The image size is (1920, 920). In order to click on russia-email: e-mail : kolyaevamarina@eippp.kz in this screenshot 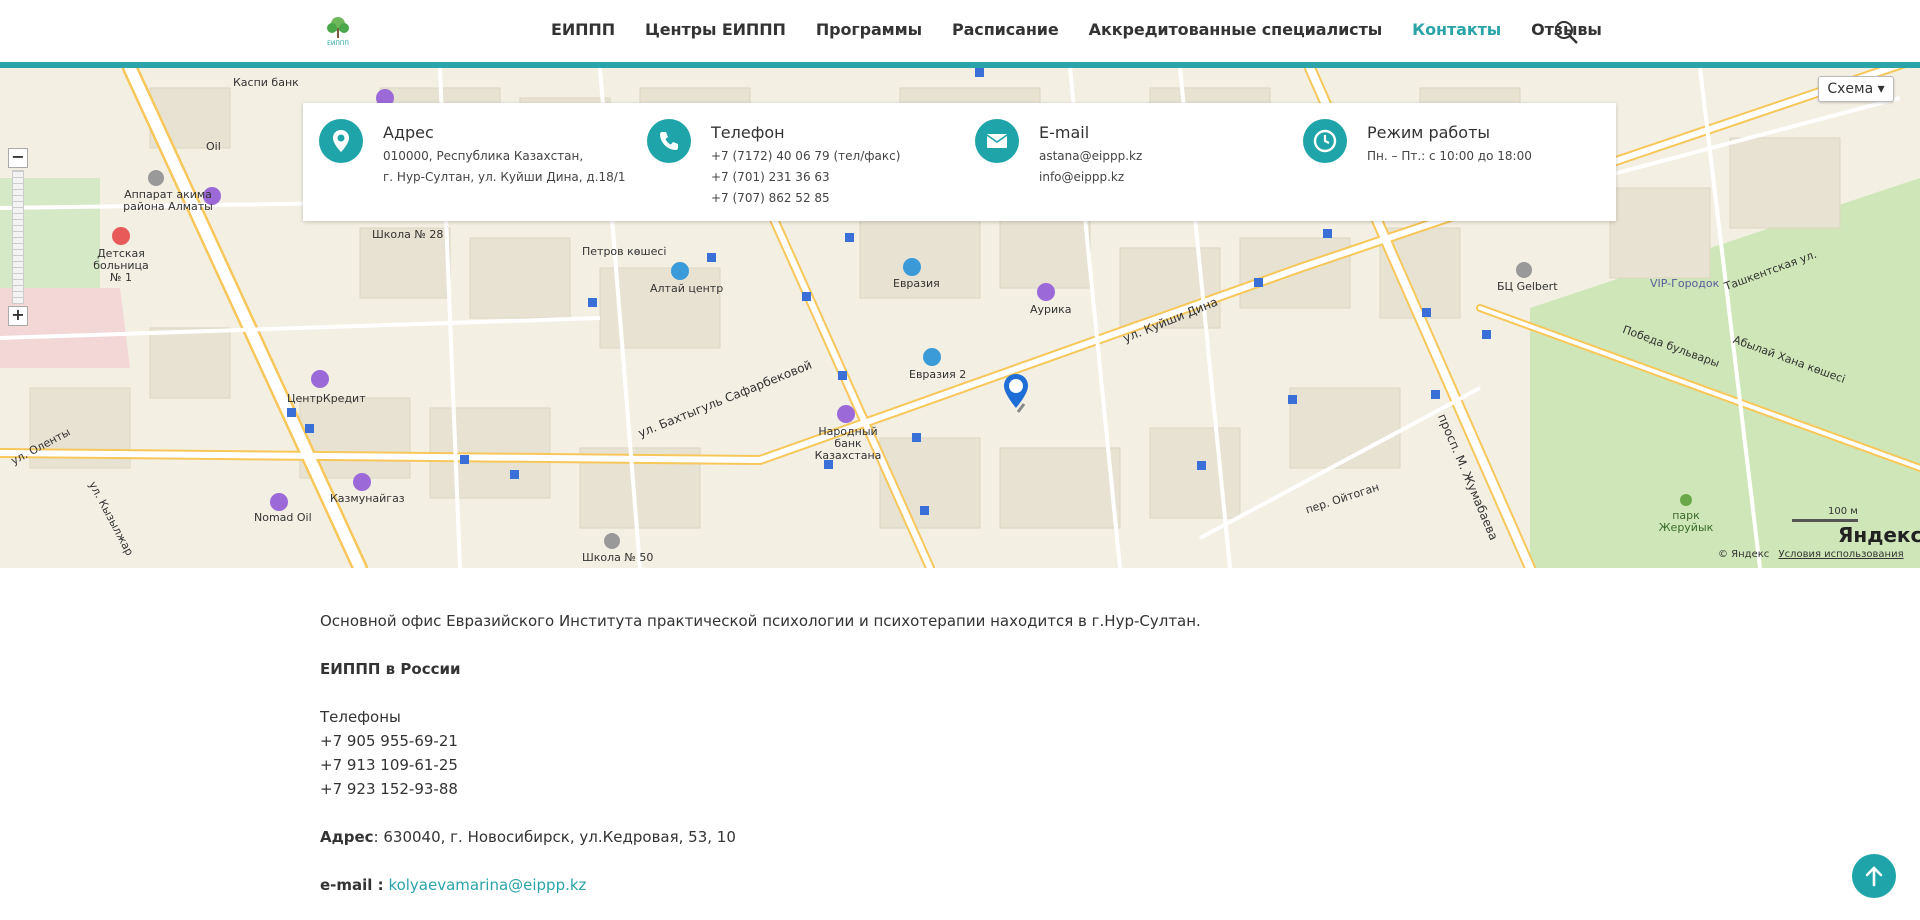, I will do `click(453, 885)`.